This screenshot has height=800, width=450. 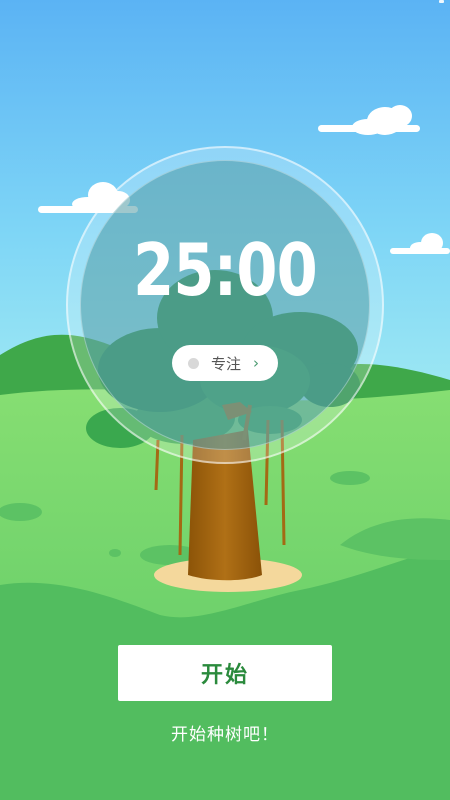 What do you see at coordinates (256, 363) in the screenshot?
I see `chevron-right-icon: ›` at bounding box center [256, 363].